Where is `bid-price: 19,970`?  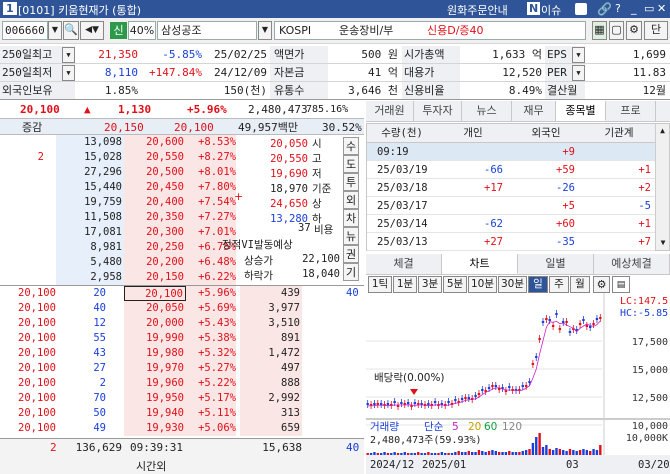 bid-price: 19,970 is located at coordinates (155, 368).